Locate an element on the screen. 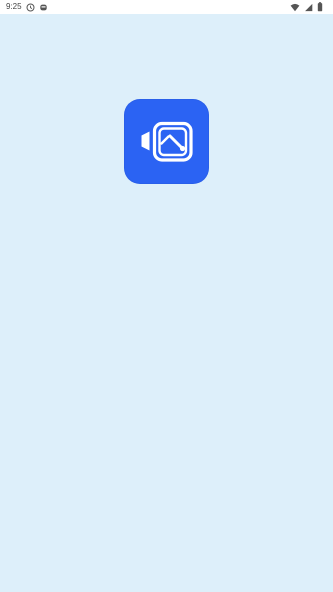 Image resolution: width=333 pixels, height=592 pixels. status-time: 9:25 is located at coordinates (14, 6).